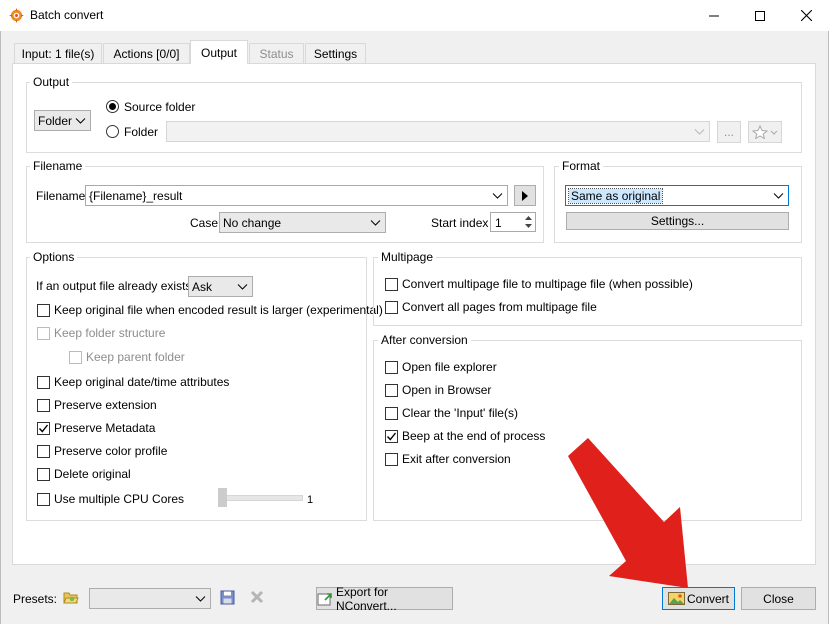 The width and height of the screenshot is (829, 624). I want to click on convert-all-pages-label: Convert all pages from multipage file, so click(499, 307).